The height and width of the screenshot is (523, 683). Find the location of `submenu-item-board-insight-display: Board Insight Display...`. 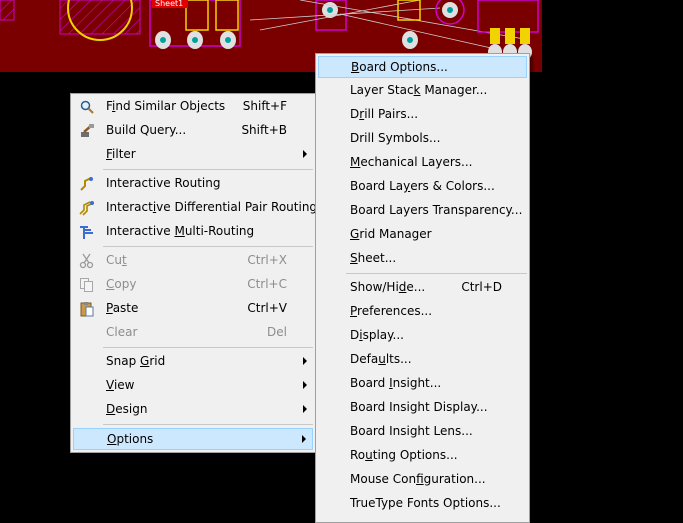

submenu-item-board-insight-display: Board Insight Display... is located at coordinates (422, 408).